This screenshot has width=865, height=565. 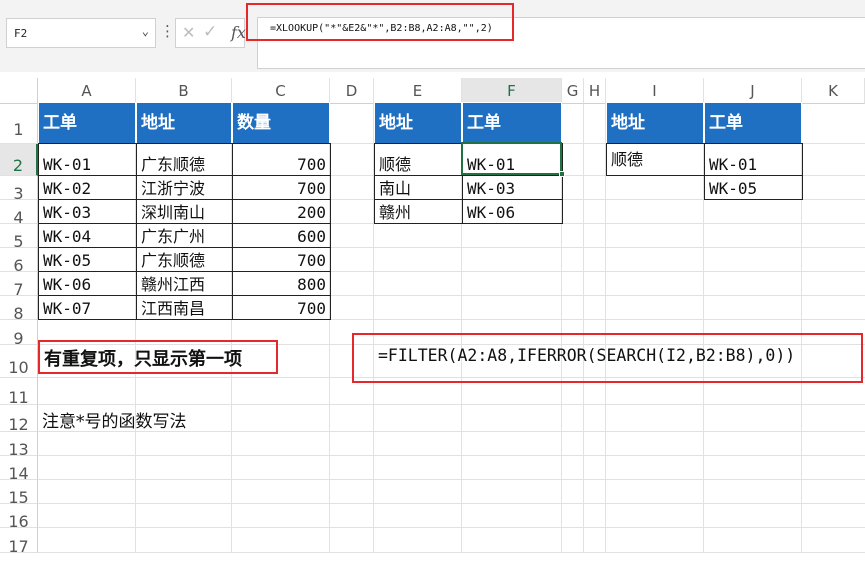 What do you see at coordinates (184, 211) in the screenshot?
I see `main-table-cell: 深圳南山` at bounding box center [184, 211].